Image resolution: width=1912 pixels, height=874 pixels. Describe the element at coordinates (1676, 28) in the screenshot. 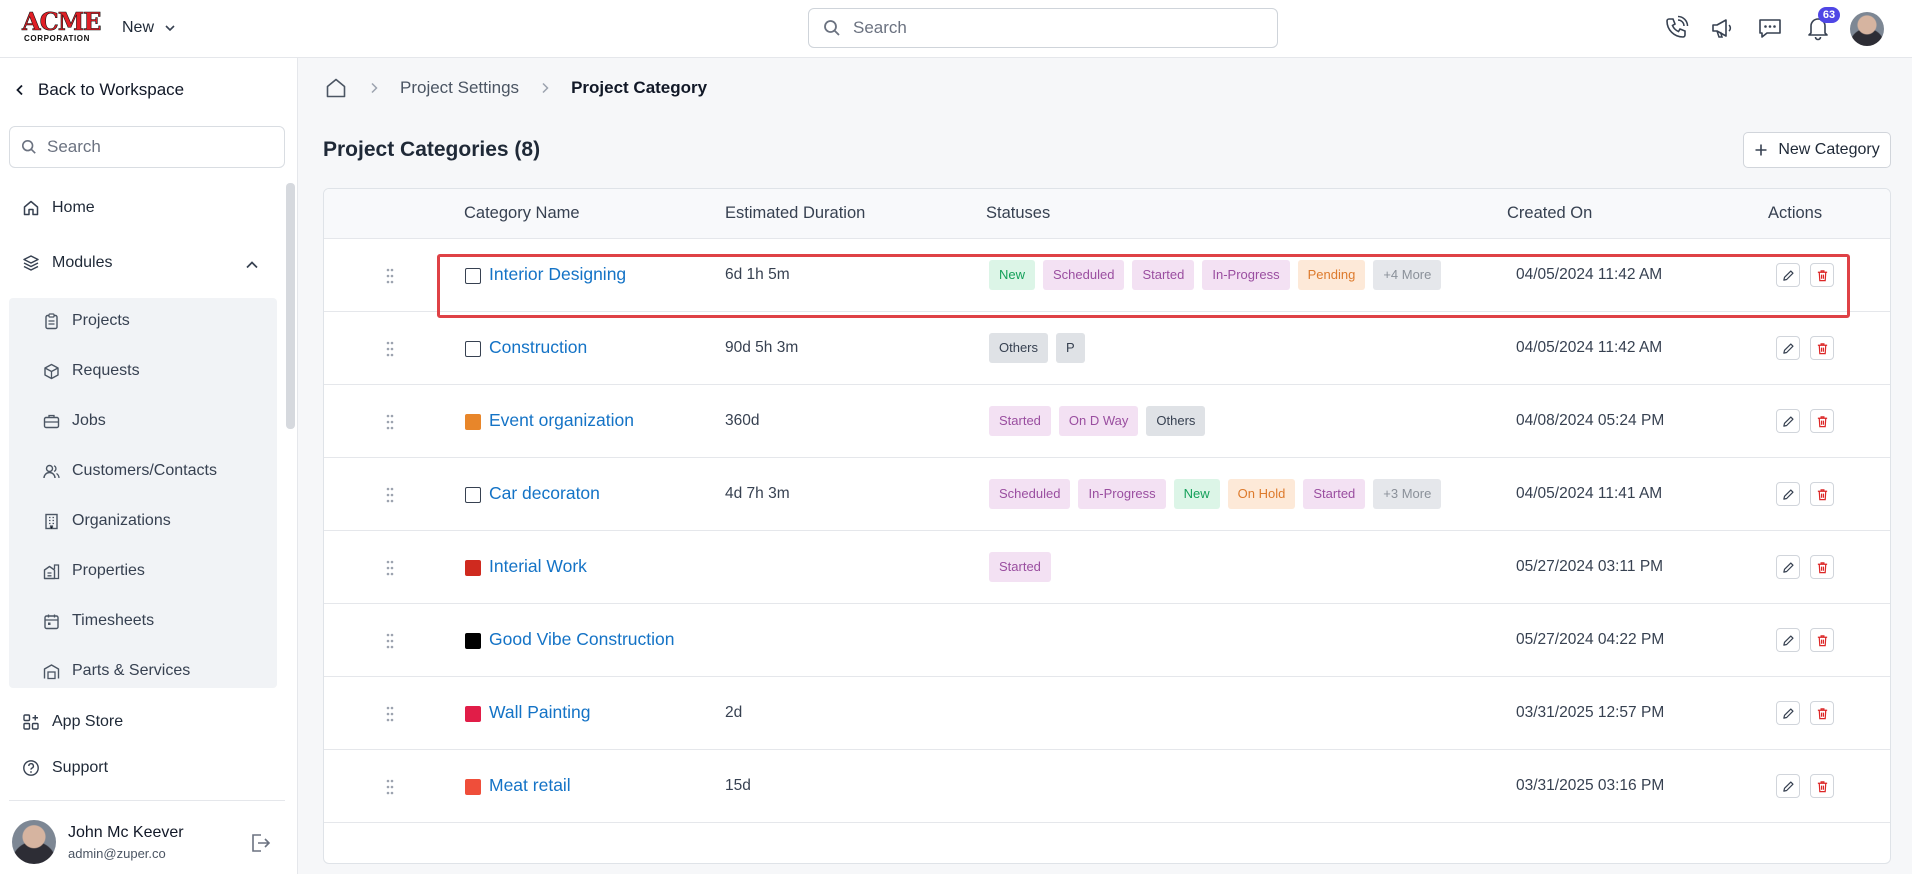

I see `phone-icon` at that location.